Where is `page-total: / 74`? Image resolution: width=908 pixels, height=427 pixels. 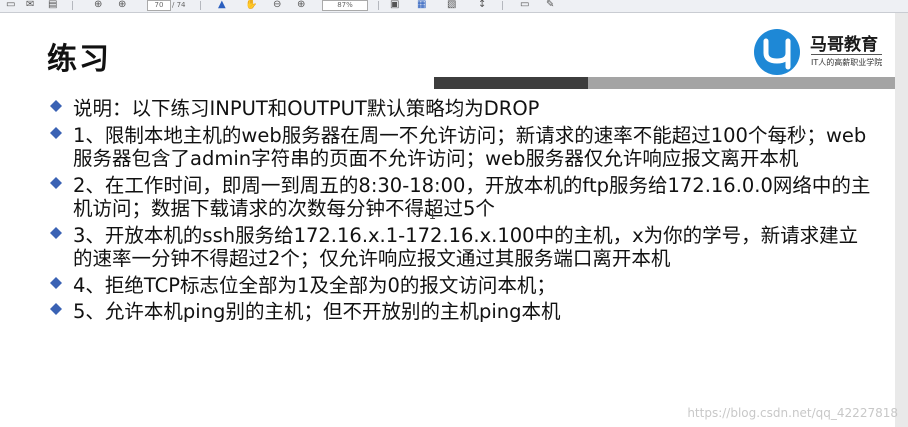 page-total: / 74 is located at coordinates (179, 5).